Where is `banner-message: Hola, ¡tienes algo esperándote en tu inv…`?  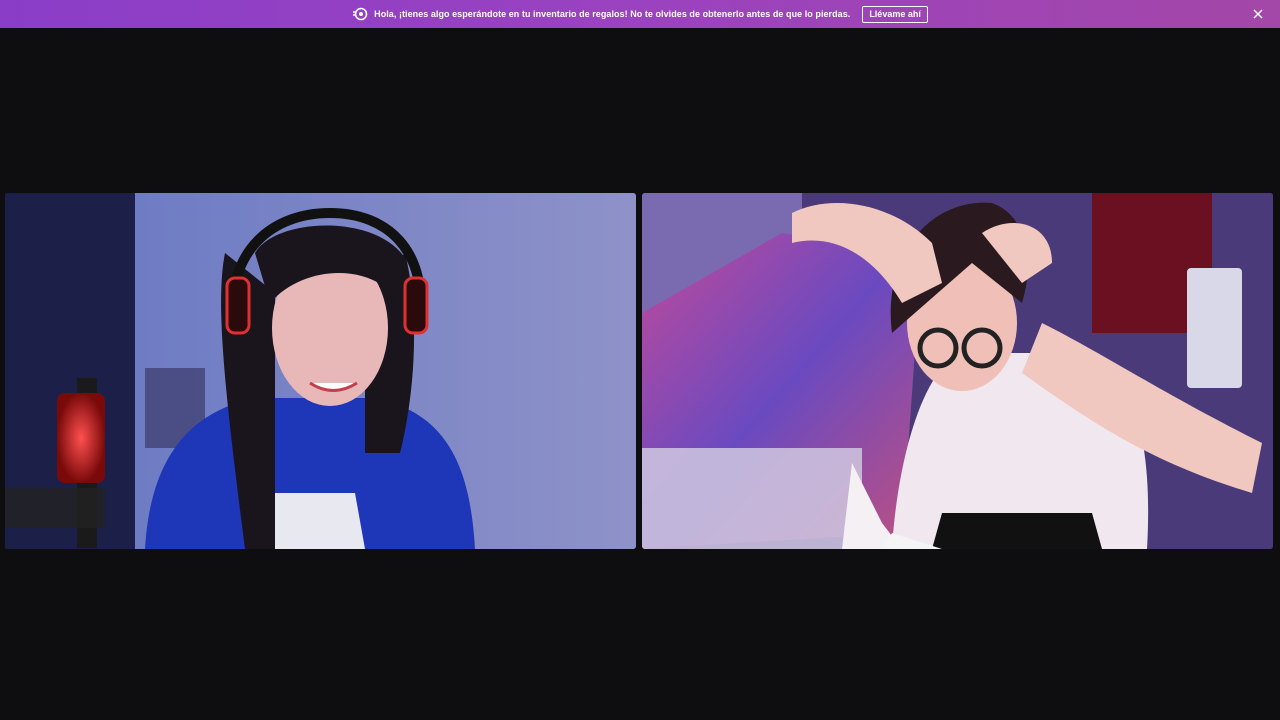 banner-message: Hola, ¡tienes algo esperándote en tu inv… is located at coordinates (612, 14).